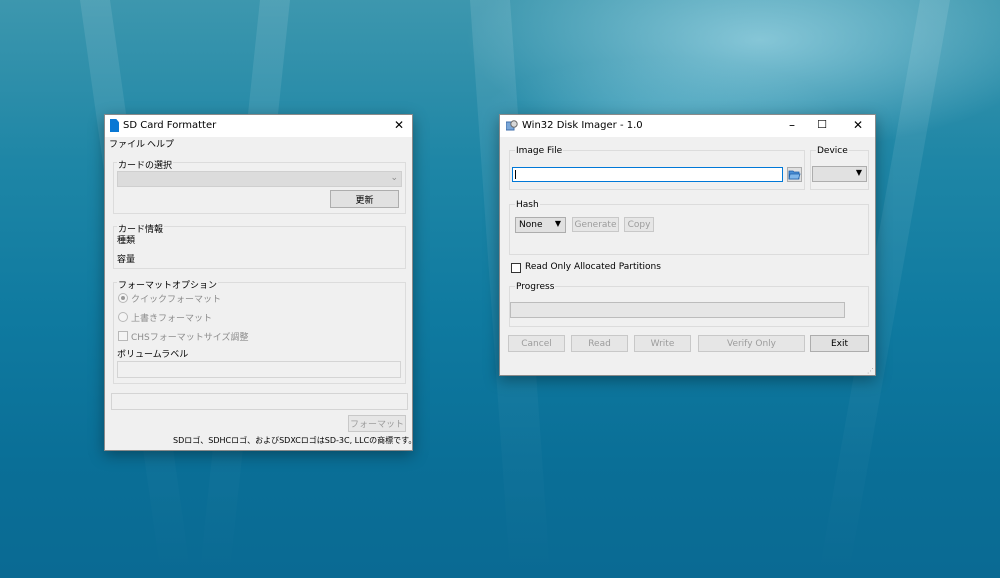  I want to click on read-only-checkbox, so click(516, 268).